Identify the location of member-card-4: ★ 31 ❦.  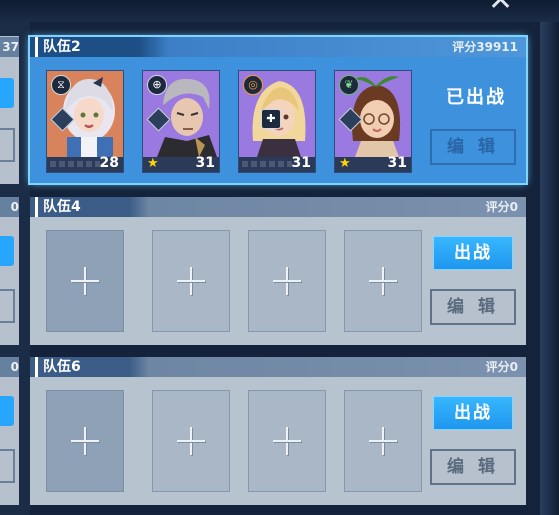
(373, 121).